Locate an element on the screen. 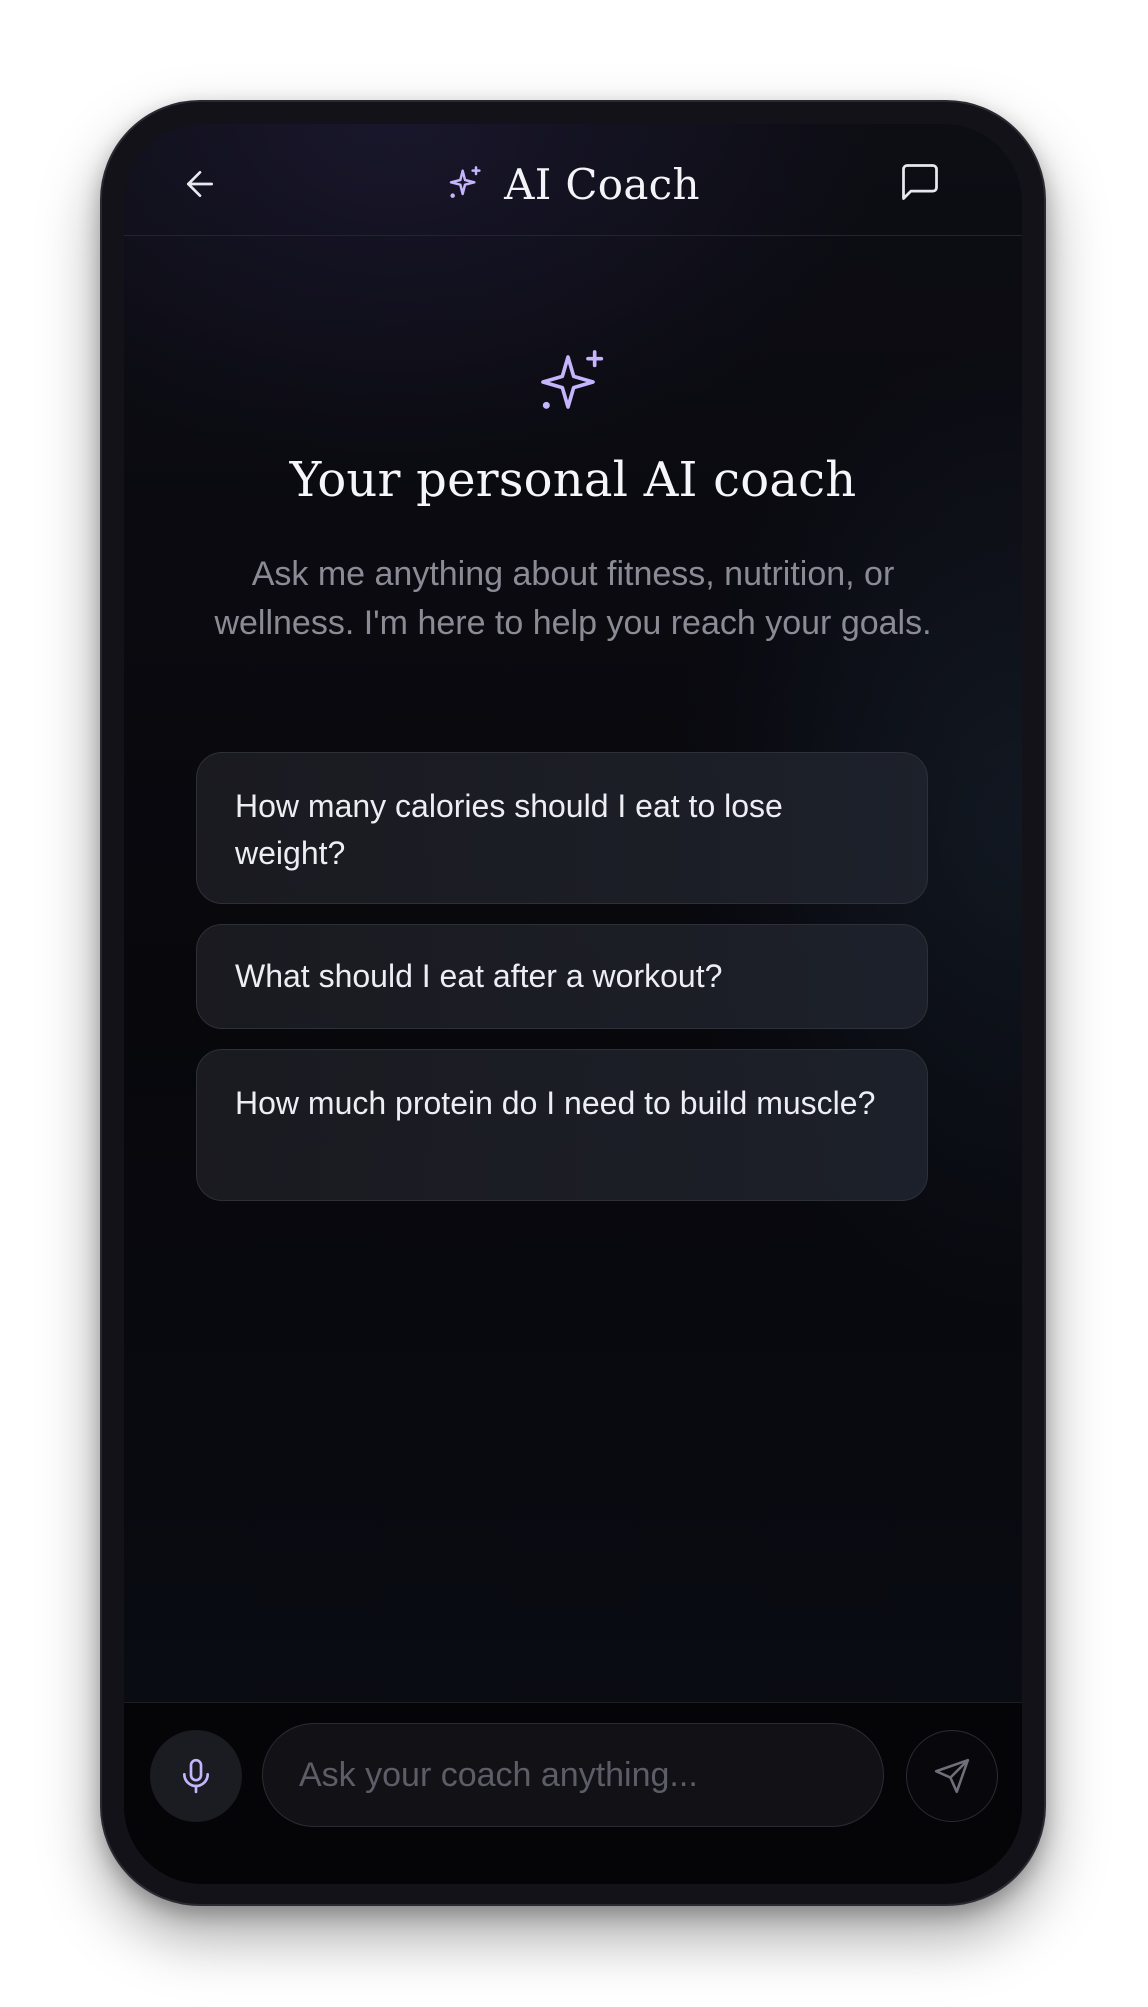 The image size is (1148, 2007). send-button is located at coordinates (952, 1776).